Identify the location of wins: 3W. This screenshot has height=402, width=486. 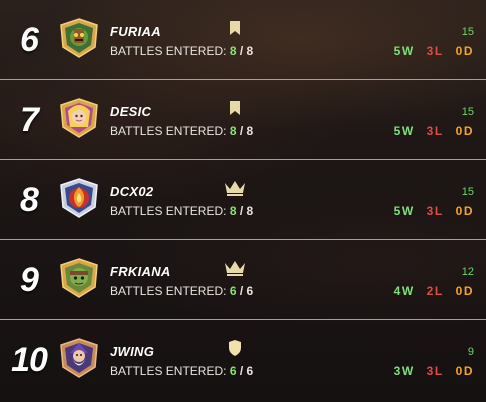
(404, 371).